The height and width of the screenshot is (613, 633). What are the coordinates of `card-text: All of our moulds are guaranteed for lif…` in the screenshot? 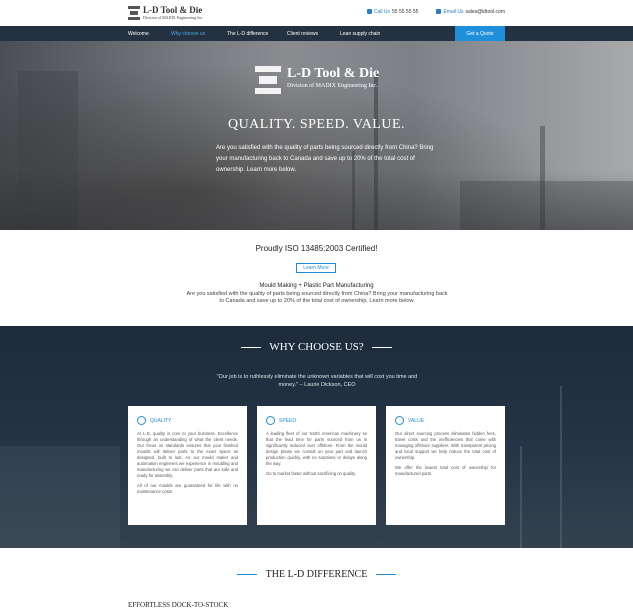 It's located at (187, 488).